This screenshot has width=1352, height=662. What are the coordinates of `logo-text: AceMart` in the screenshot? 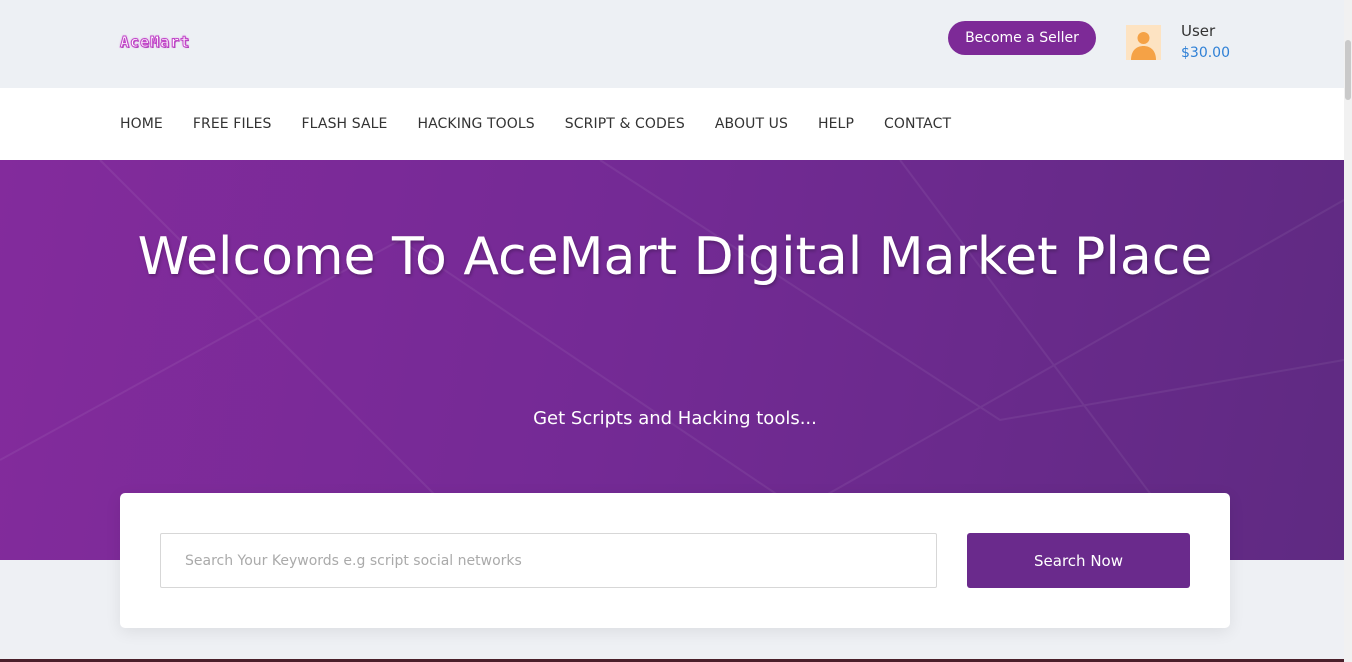 It's located at (155, 42).